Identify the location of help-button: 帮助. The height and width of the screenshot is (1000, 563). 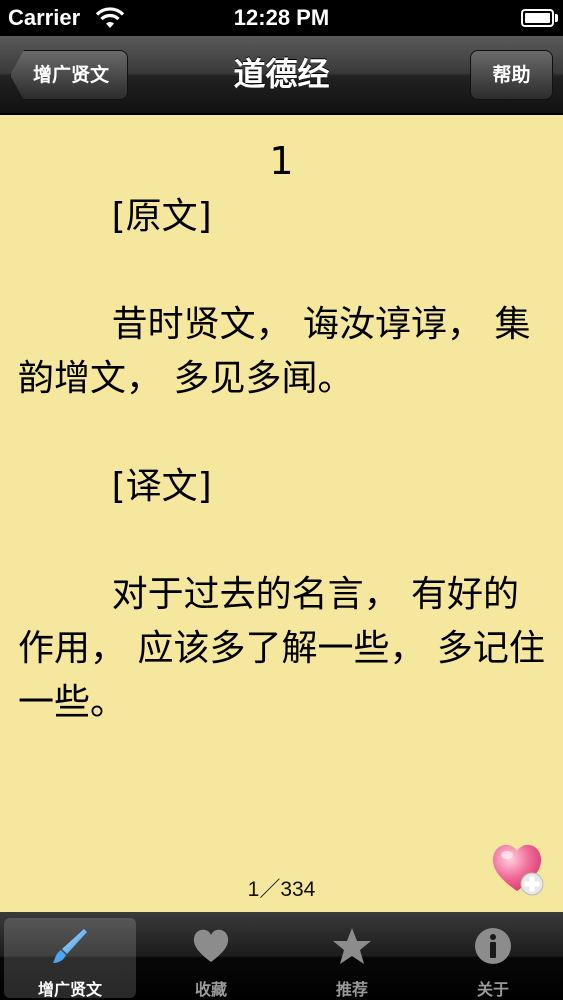
(511, 75).